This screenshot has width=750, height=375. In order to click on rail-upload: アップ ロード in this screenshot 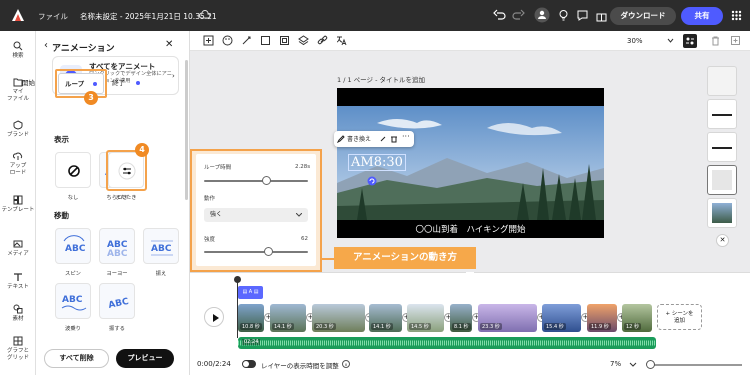, I will do `click(18, 164)`.